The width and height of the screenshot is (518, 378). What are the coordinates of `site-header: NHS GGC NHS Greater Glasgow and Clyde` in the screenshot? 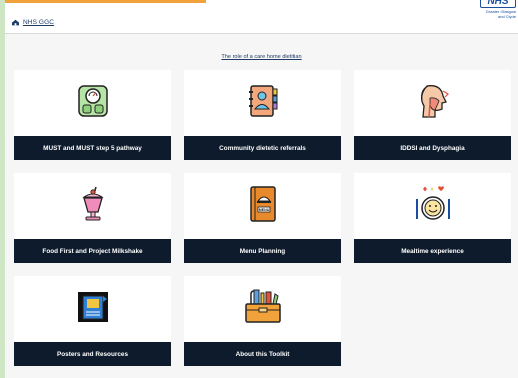 It's located at (261, 17).